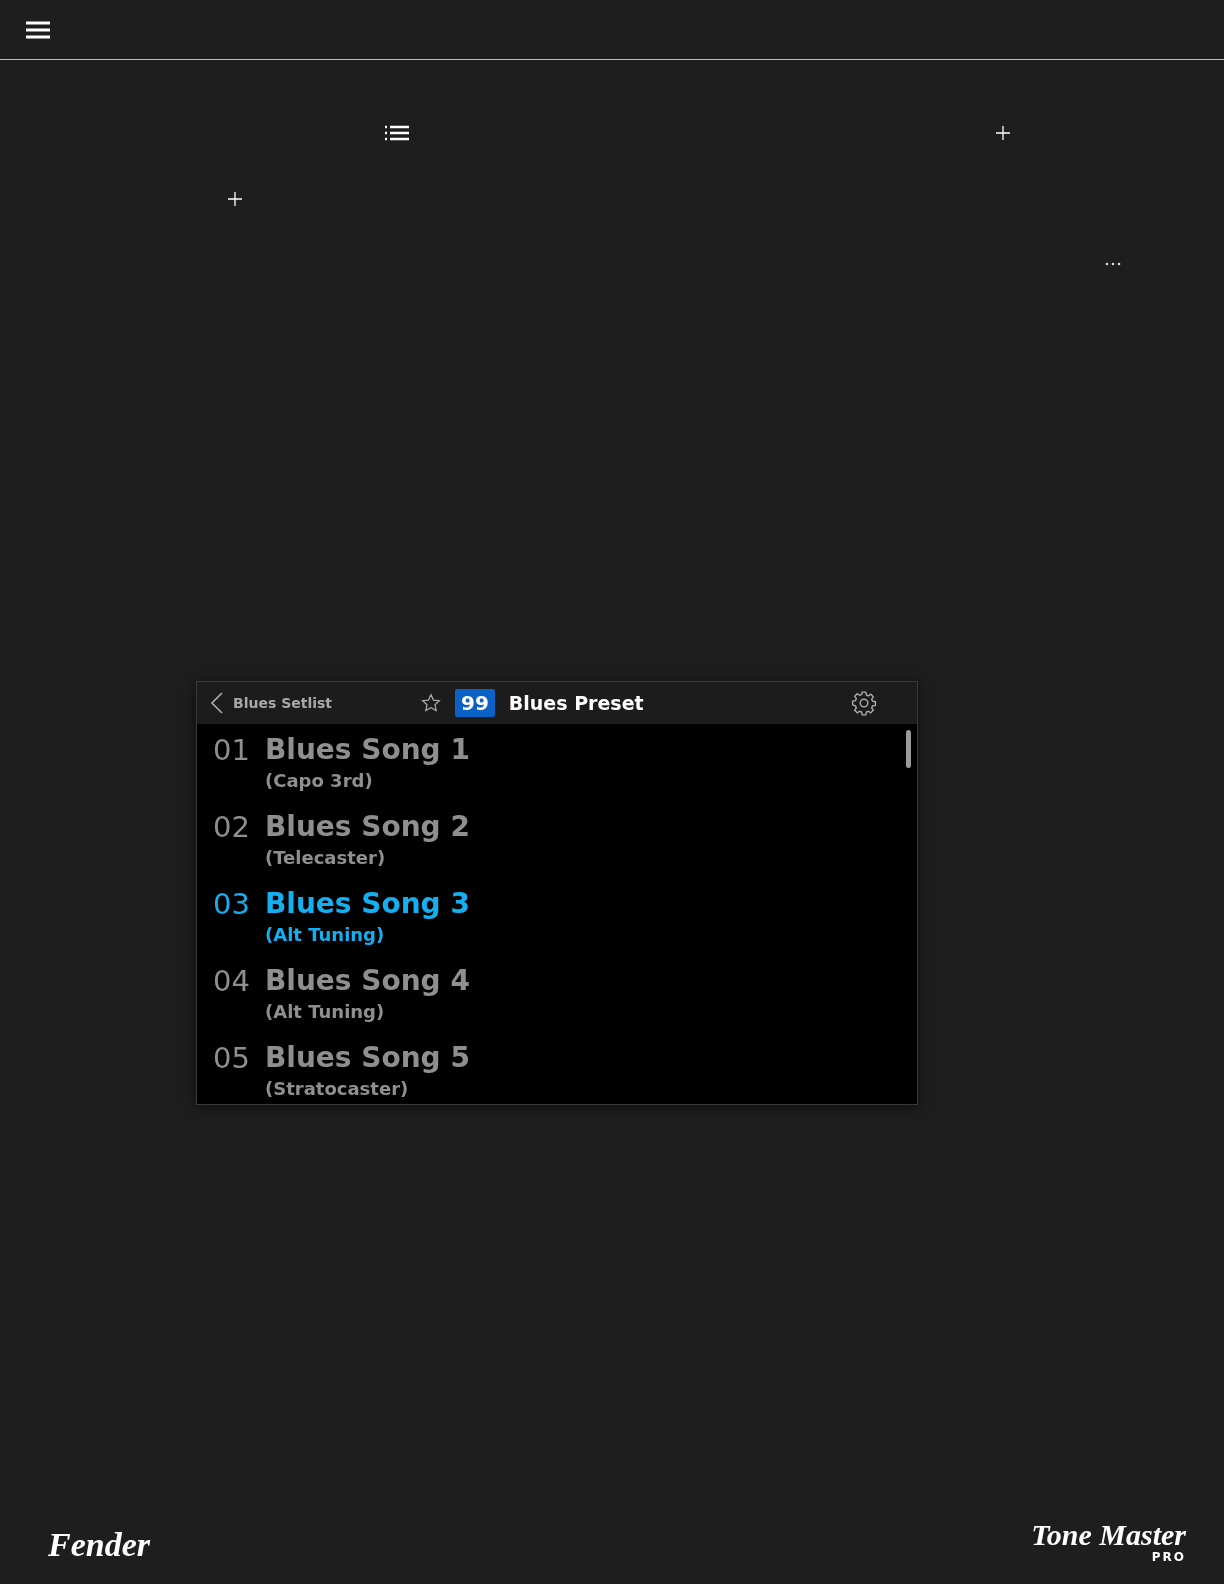 The image size is (1224, 1584). What do you see at coordinates (319, 781) in the screenshot?
I see `song-note: (Capo 3rd)` at bounding box center [319, 781].